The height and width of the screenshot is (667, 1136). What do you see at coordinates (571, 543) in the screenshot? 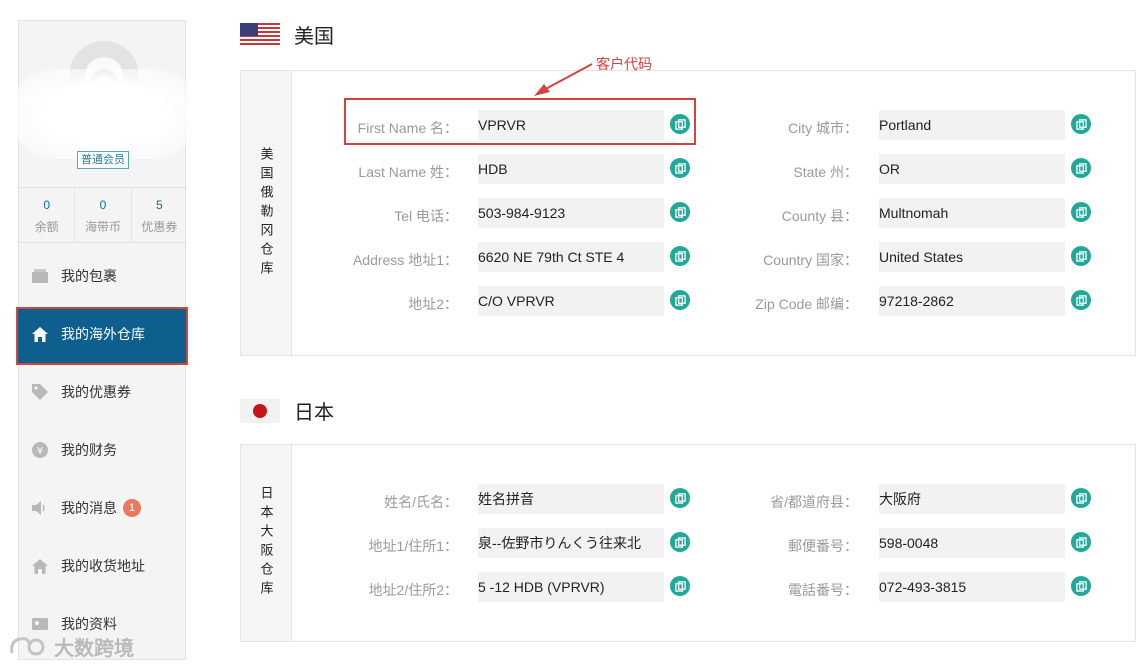
I see `jp-address1-value: 泉--佐野市りんくう往来北` at bounding box center [571, 543].